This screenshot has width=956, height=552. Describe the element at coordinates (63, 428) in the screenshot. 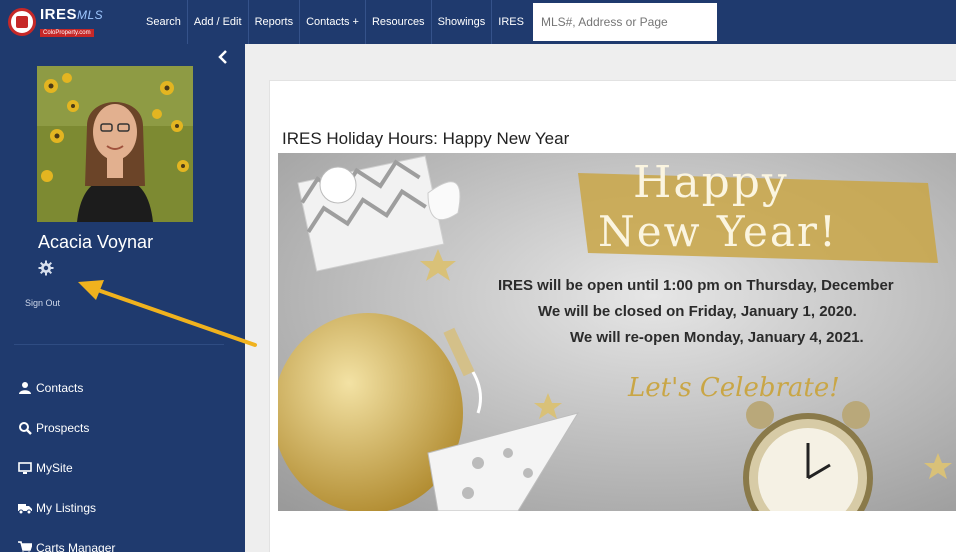

I see `sidebar-item-label: Prospects` at that location.